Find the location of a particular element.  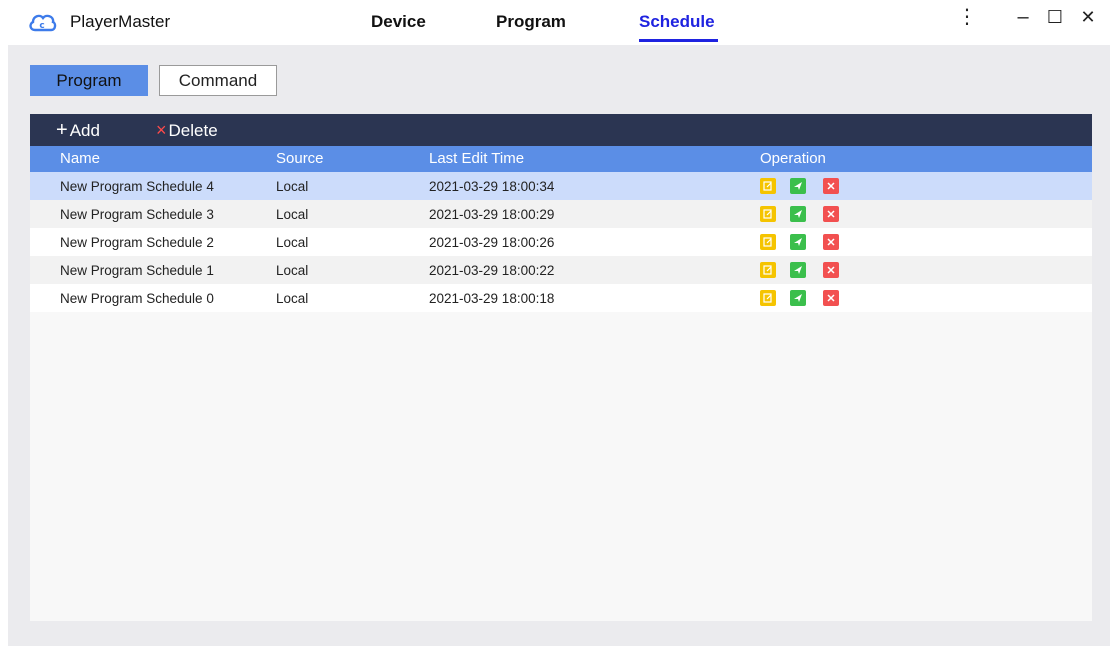

maximize-button: ☐ is located at coordinates (1055, 17).